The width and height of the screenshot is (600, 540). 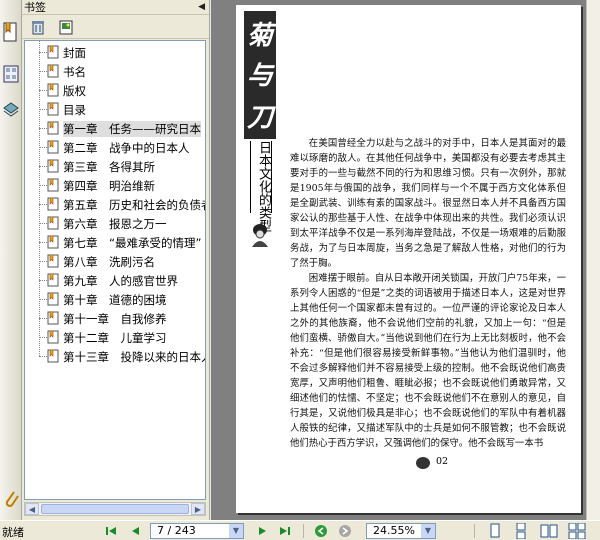 I want to click on status-text: 就绪, so click(x=13, y=532).